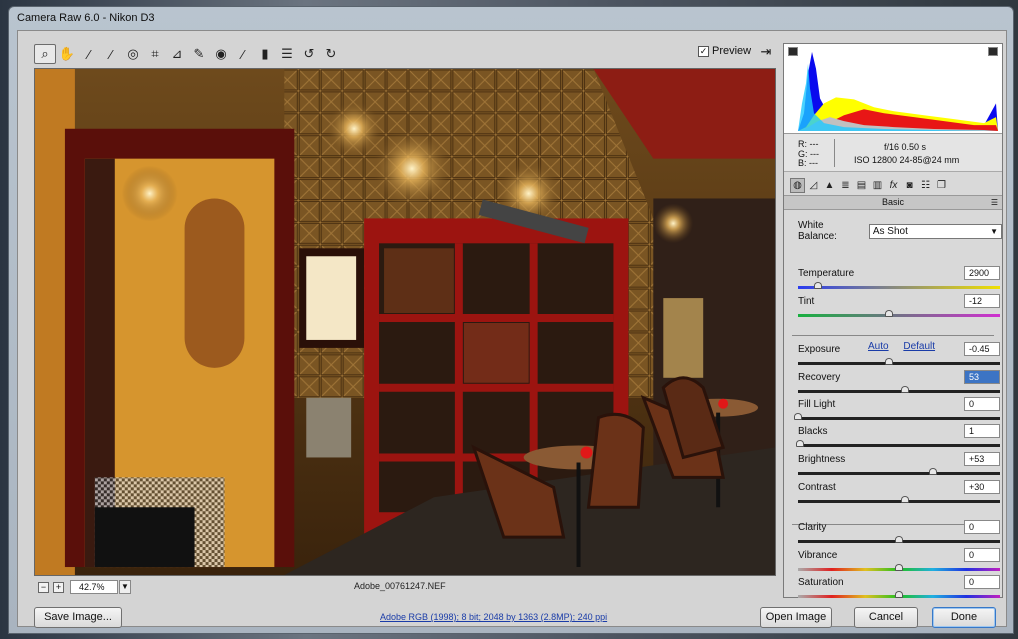  I want to click on auto-link: Auto, so click(878, 346).